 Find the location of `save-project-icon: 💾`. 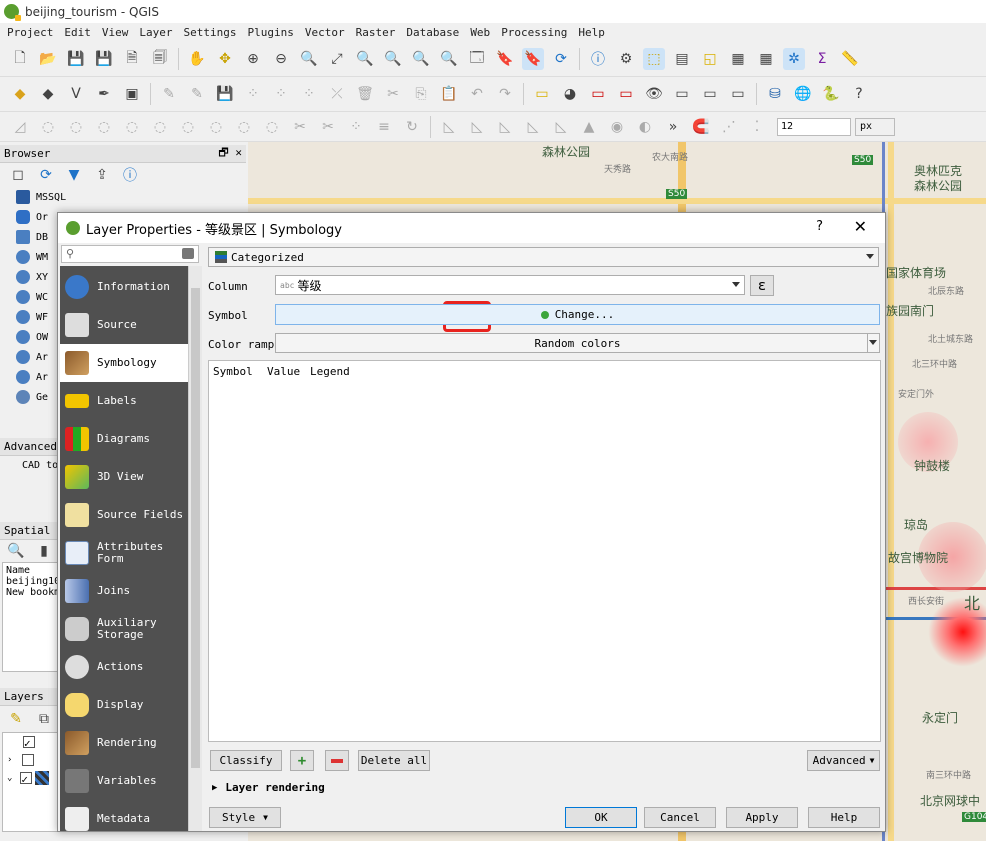

save-project-icon: 💾 is located at coordinates (76, 59).